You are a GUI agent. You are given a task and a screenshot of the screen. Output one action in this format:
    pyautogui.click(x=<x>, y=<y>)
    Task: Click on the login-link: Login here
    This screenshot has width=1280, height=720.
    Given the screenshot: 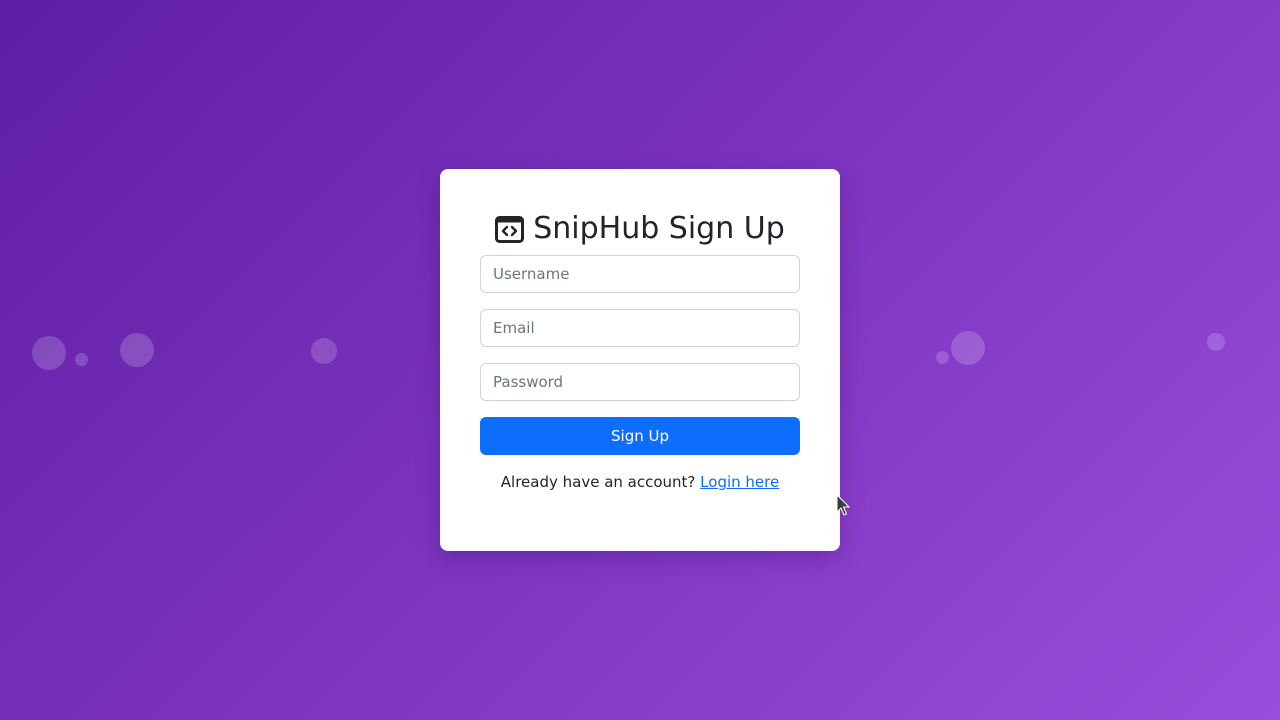 What is the action you would take?
    pyautogui.click(x=739, y=482)
    